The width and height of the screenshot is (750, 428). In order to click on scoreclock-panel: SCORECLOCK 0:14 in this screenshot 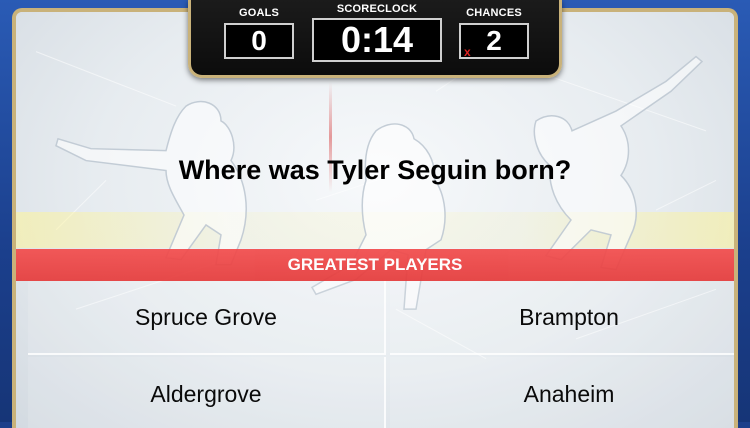, I will do `click(377, 31)`.